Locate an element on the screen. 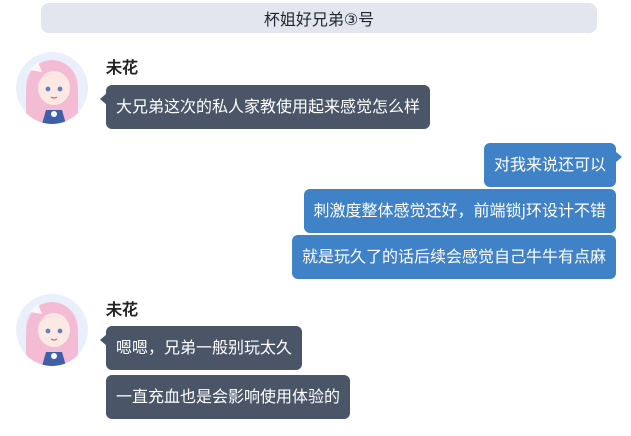  message-text: 就是玩久了的话后续会感觉自己牛牛有点麻 is located at coordinates (453, 256).